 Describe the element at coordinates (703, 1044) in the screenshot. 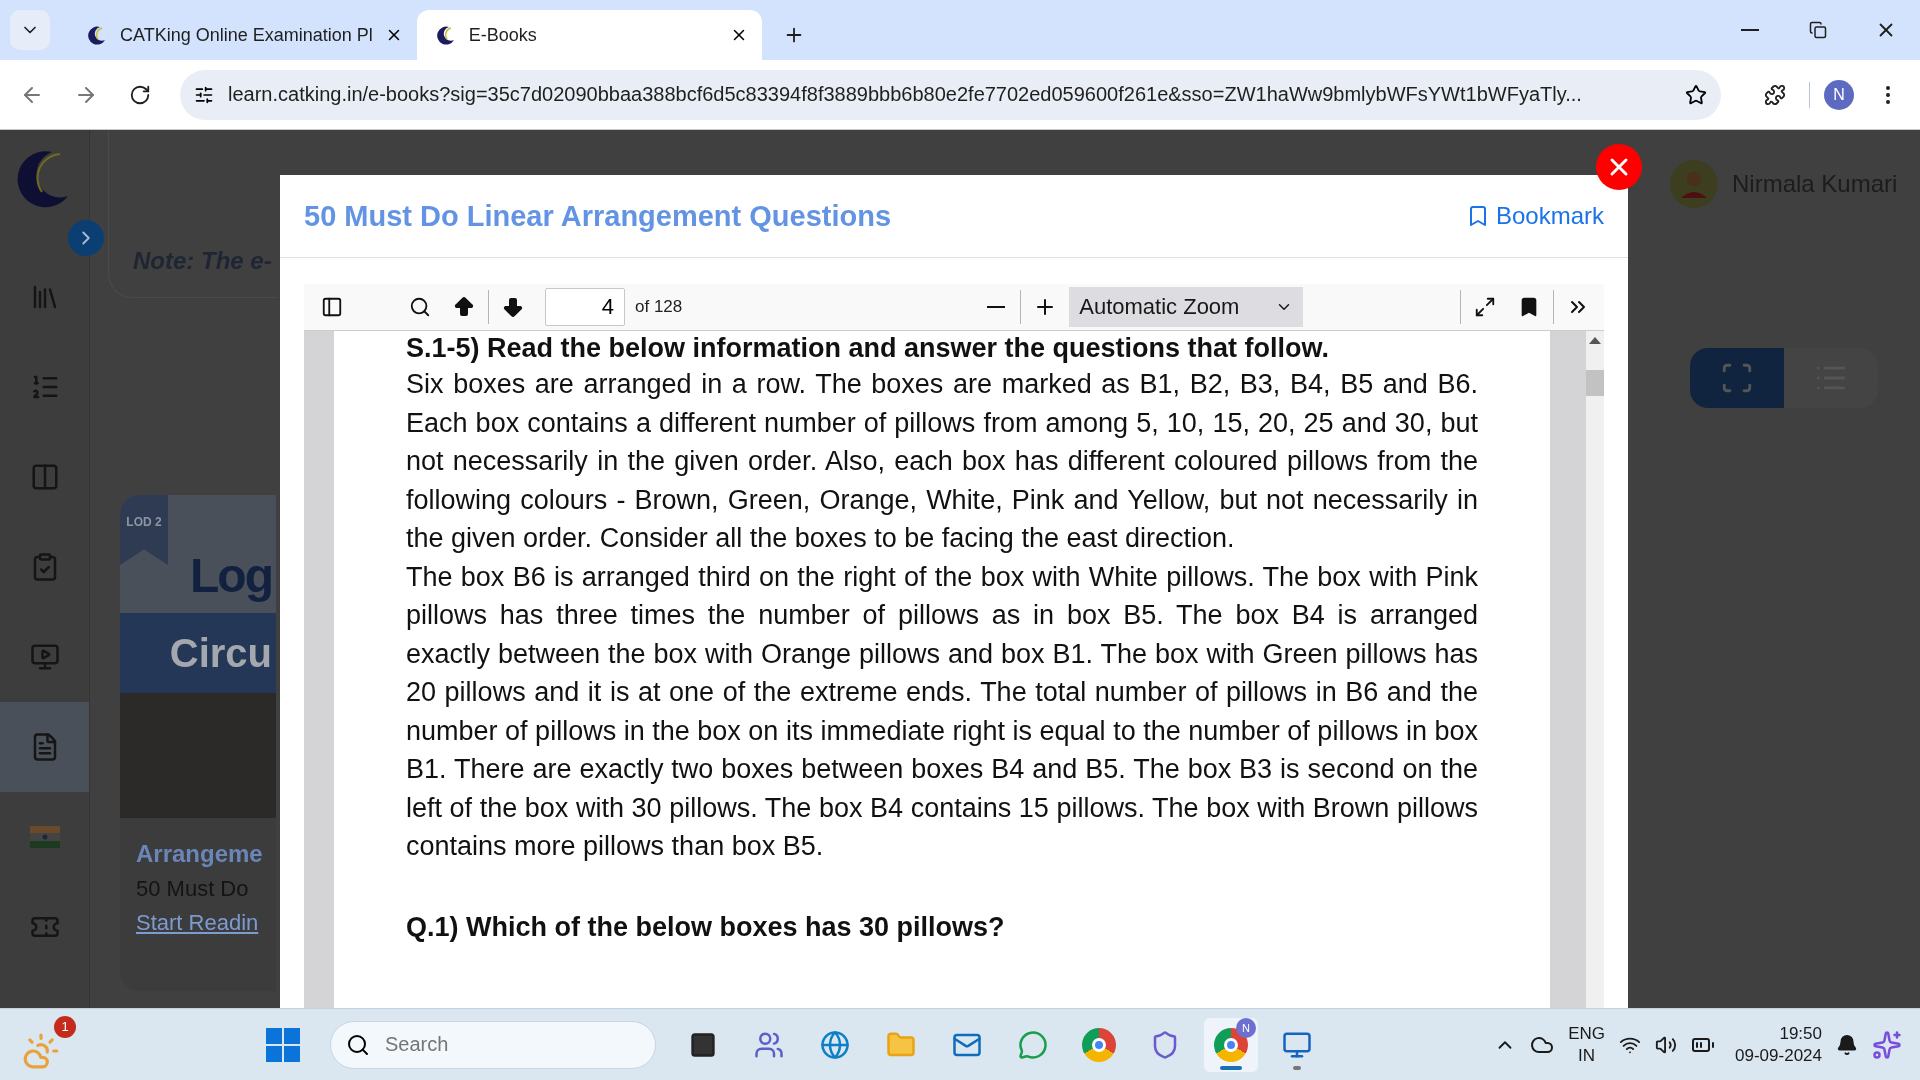

I see `window-icon` at that location.